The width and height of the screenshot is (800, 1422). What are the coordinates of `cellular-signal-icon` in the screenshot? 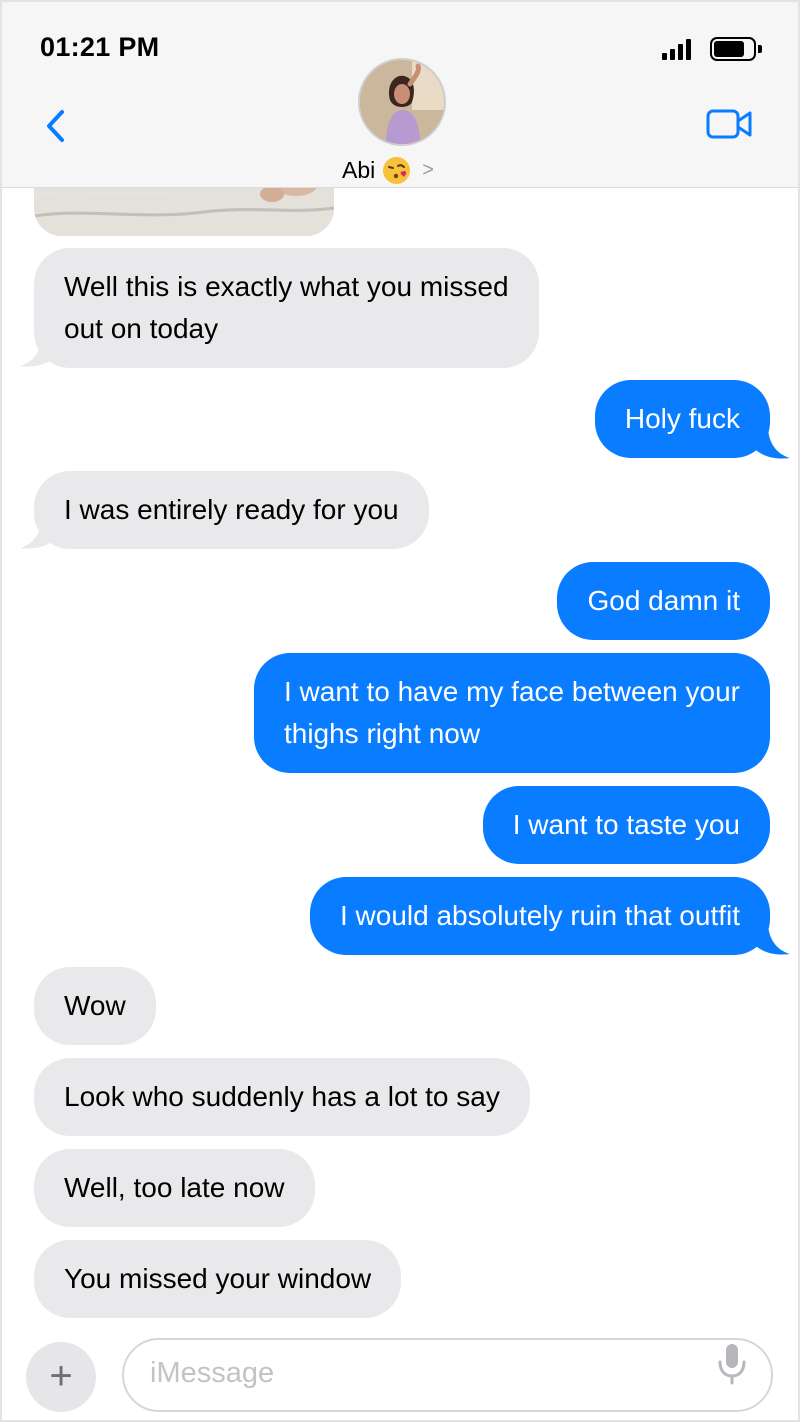 It's located at (677, 49).